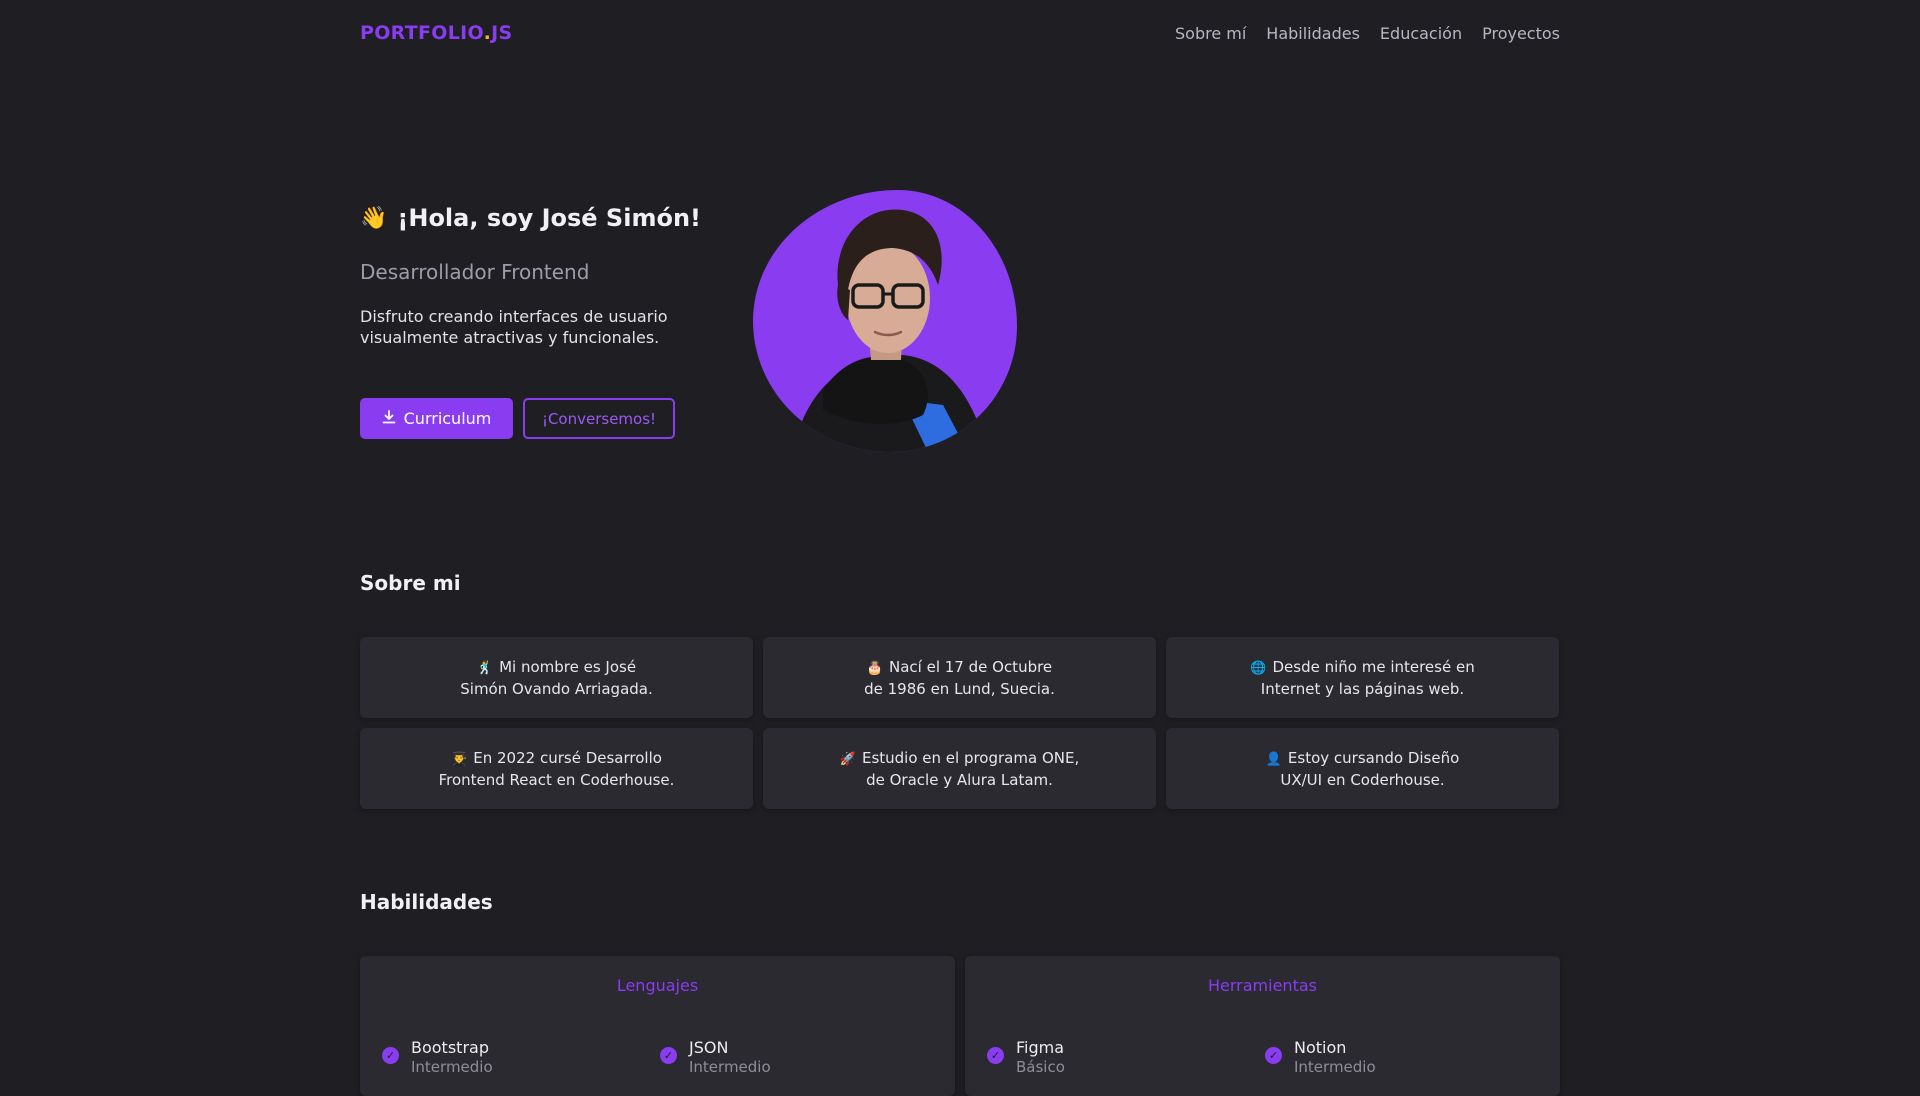 The image size is (1920, 1096). What do you see at coordinates (502, 33) in the screenshot?
I see `logo-suffix-text: JS` at bounding box center [502, 33].